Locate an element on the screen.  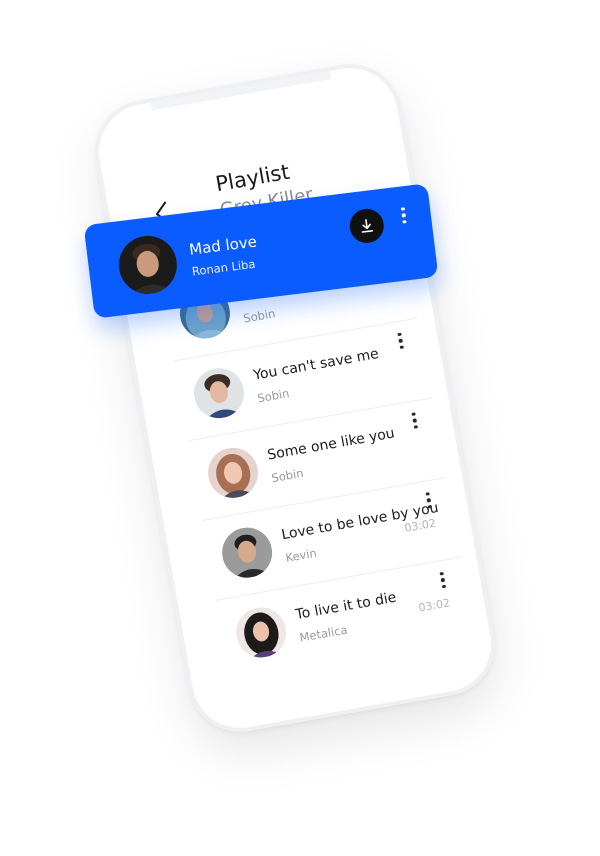
track-title: Some one like you is located at coordinates (331, 444).